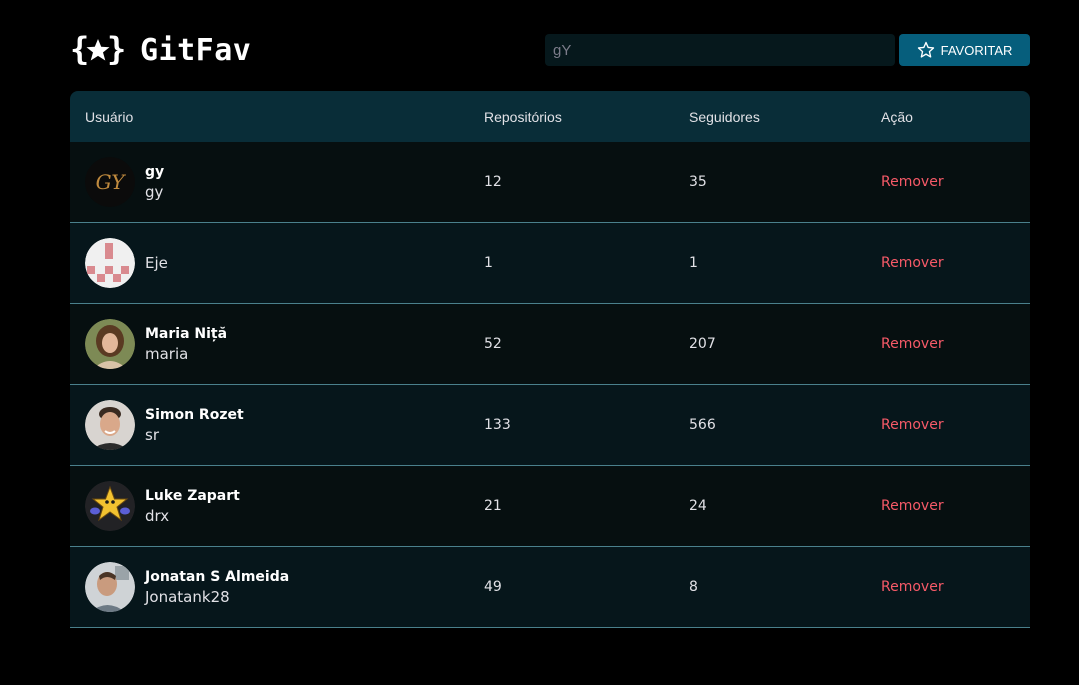  I want to click on logo: { } GitFav, so click(160, 50).